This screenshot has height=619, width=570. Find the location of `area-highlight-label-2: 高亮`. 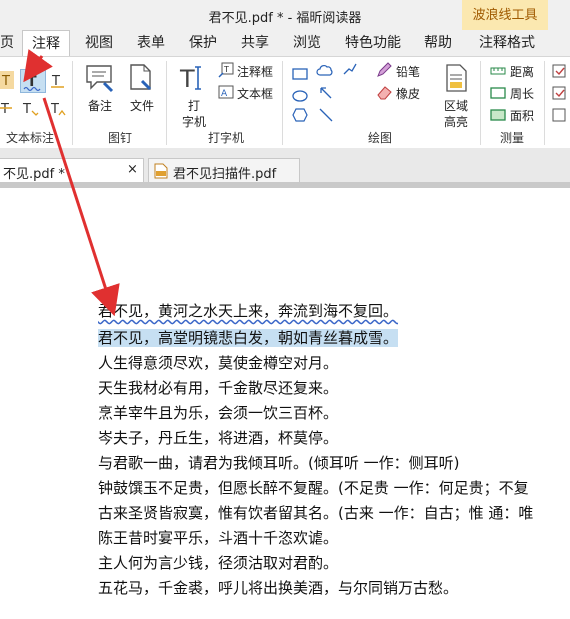

area-highlight-label-2: 高亮 is located at coordinates (456, 121).